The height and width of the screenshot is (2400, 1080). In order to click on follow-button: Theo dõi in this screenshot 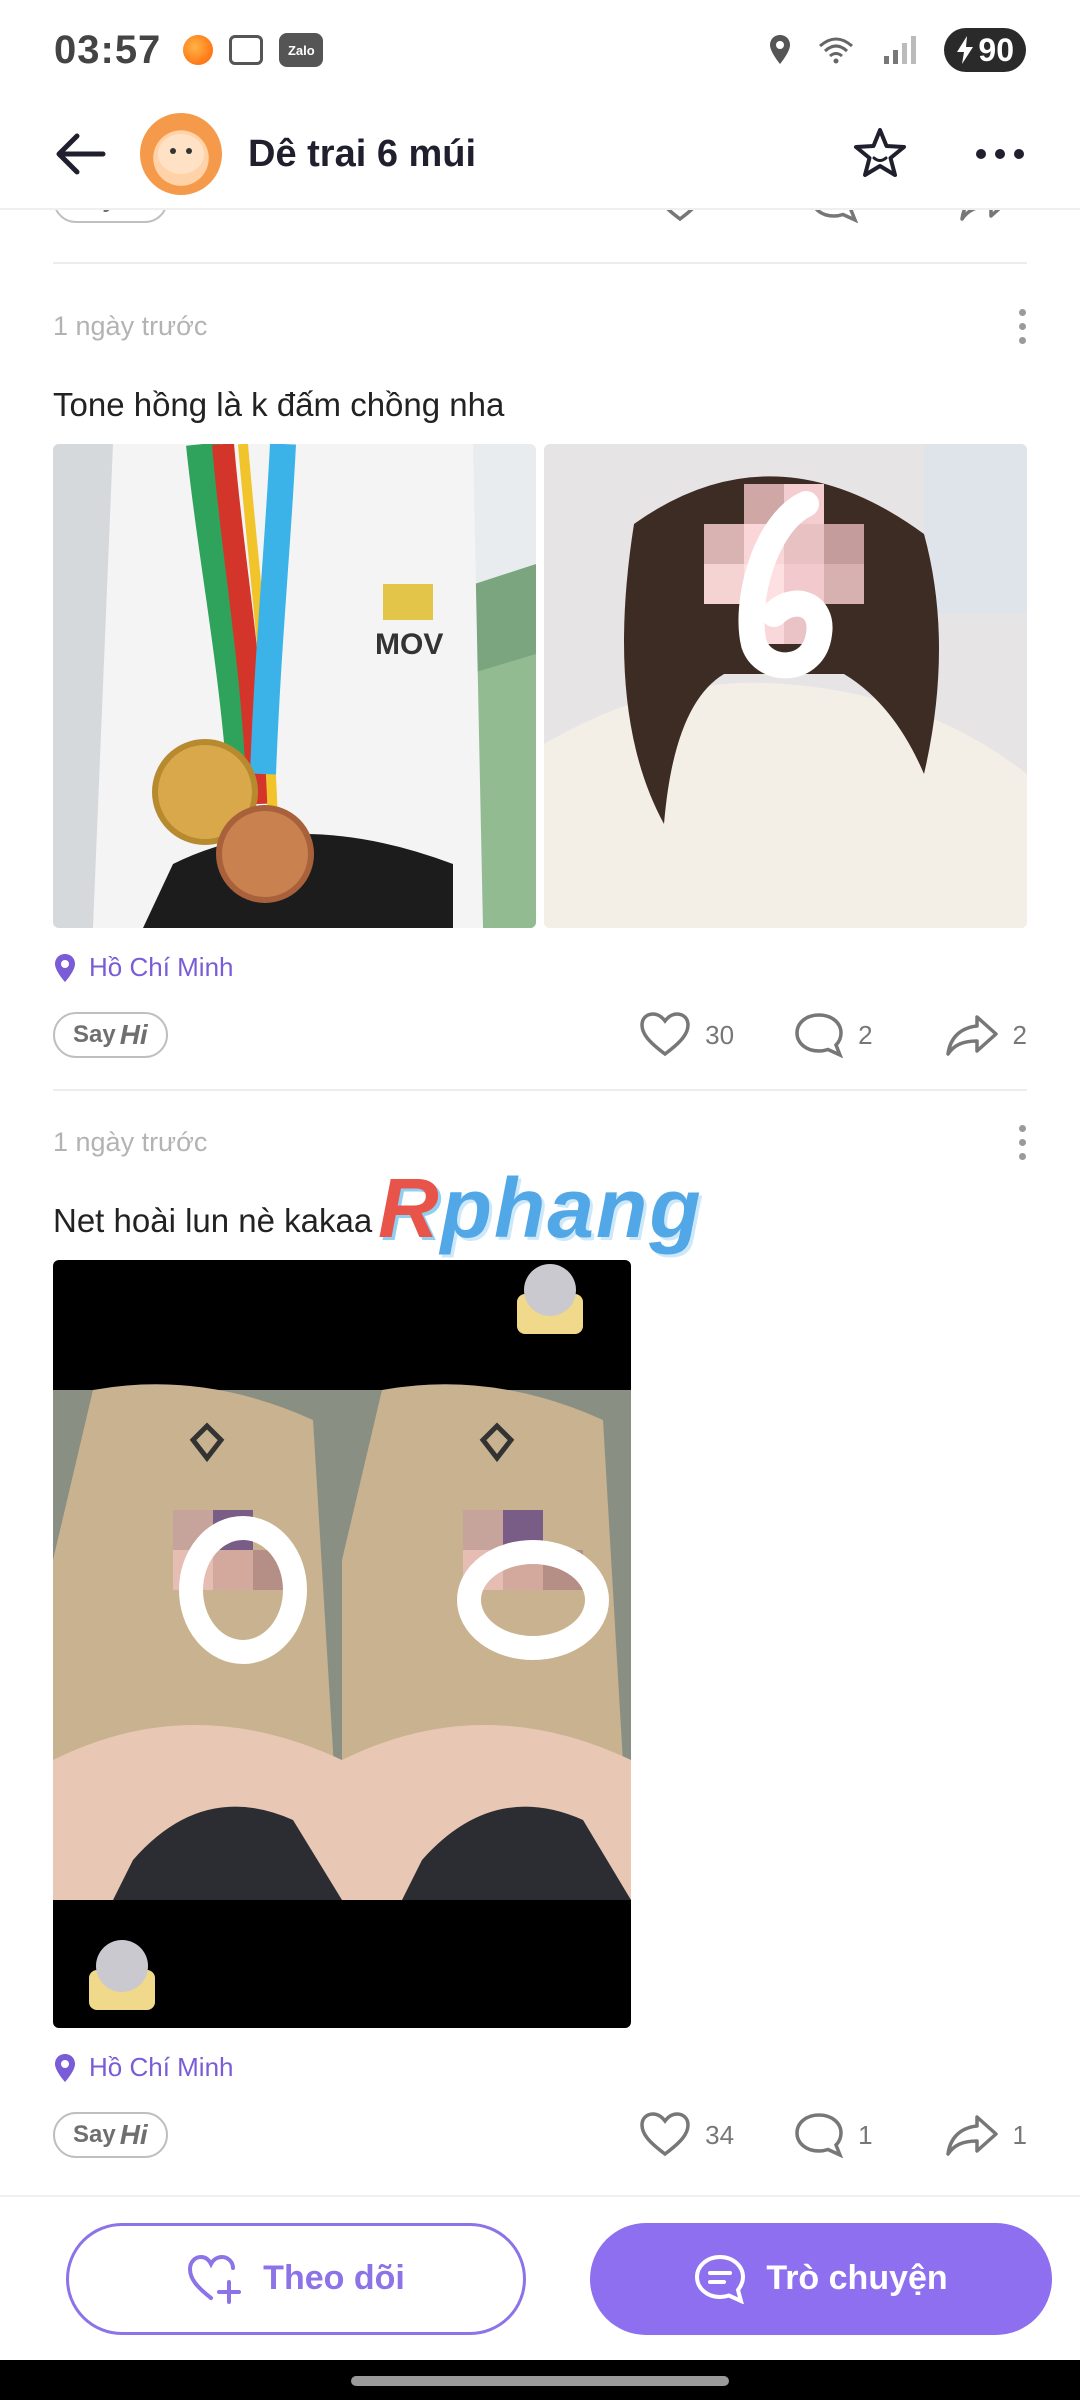, I will do `click(296, 2278)`.